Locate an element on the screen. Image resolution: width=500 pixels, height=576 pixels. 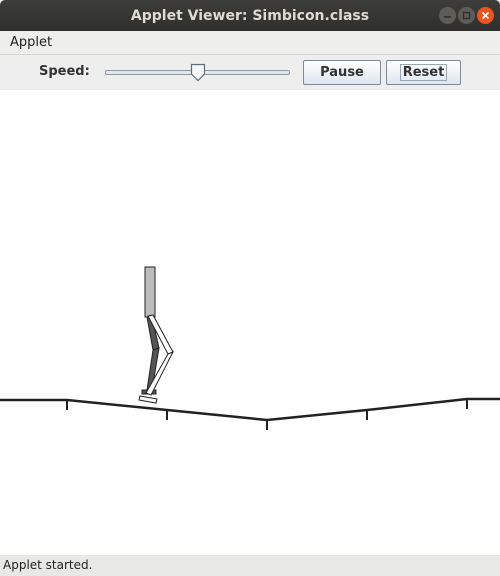
menu-bar: Applet is located at coordinates (250, 43).